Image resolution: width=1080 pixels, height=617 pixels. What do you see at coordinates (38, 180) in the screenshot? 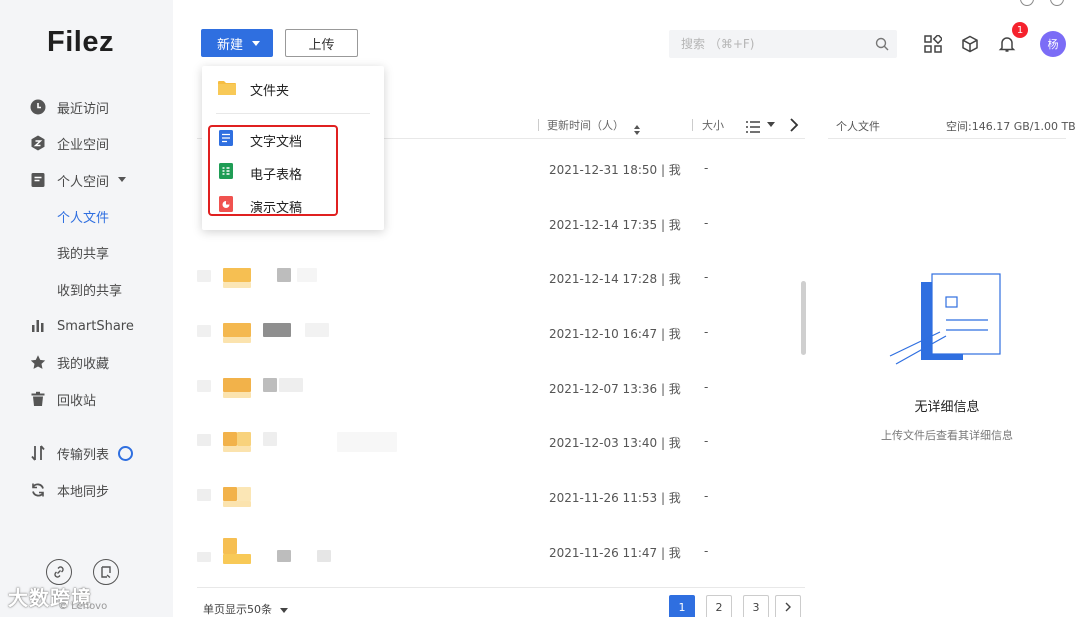
I see `personal-space-icon` at bounding box center [38, 180].